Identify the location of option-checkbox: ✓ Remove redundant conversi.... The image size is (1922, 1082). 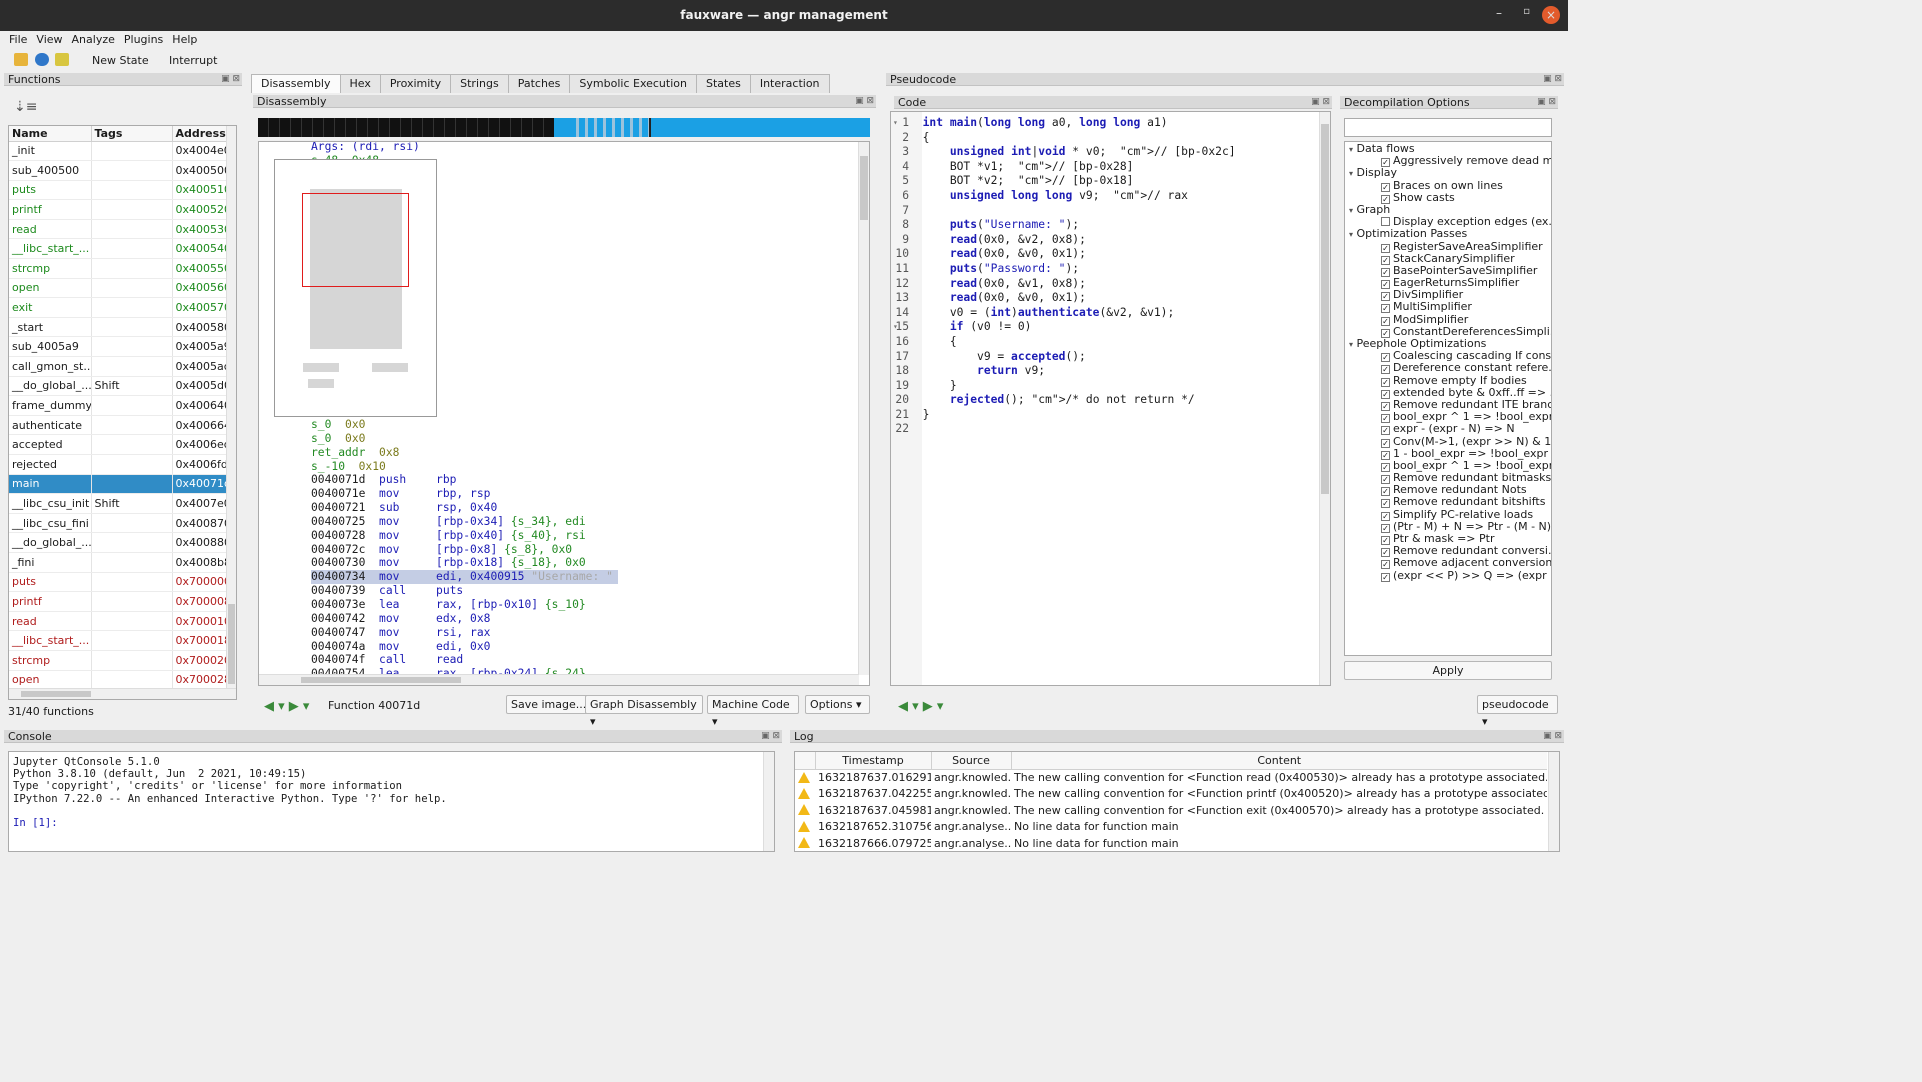
(1450, 551).